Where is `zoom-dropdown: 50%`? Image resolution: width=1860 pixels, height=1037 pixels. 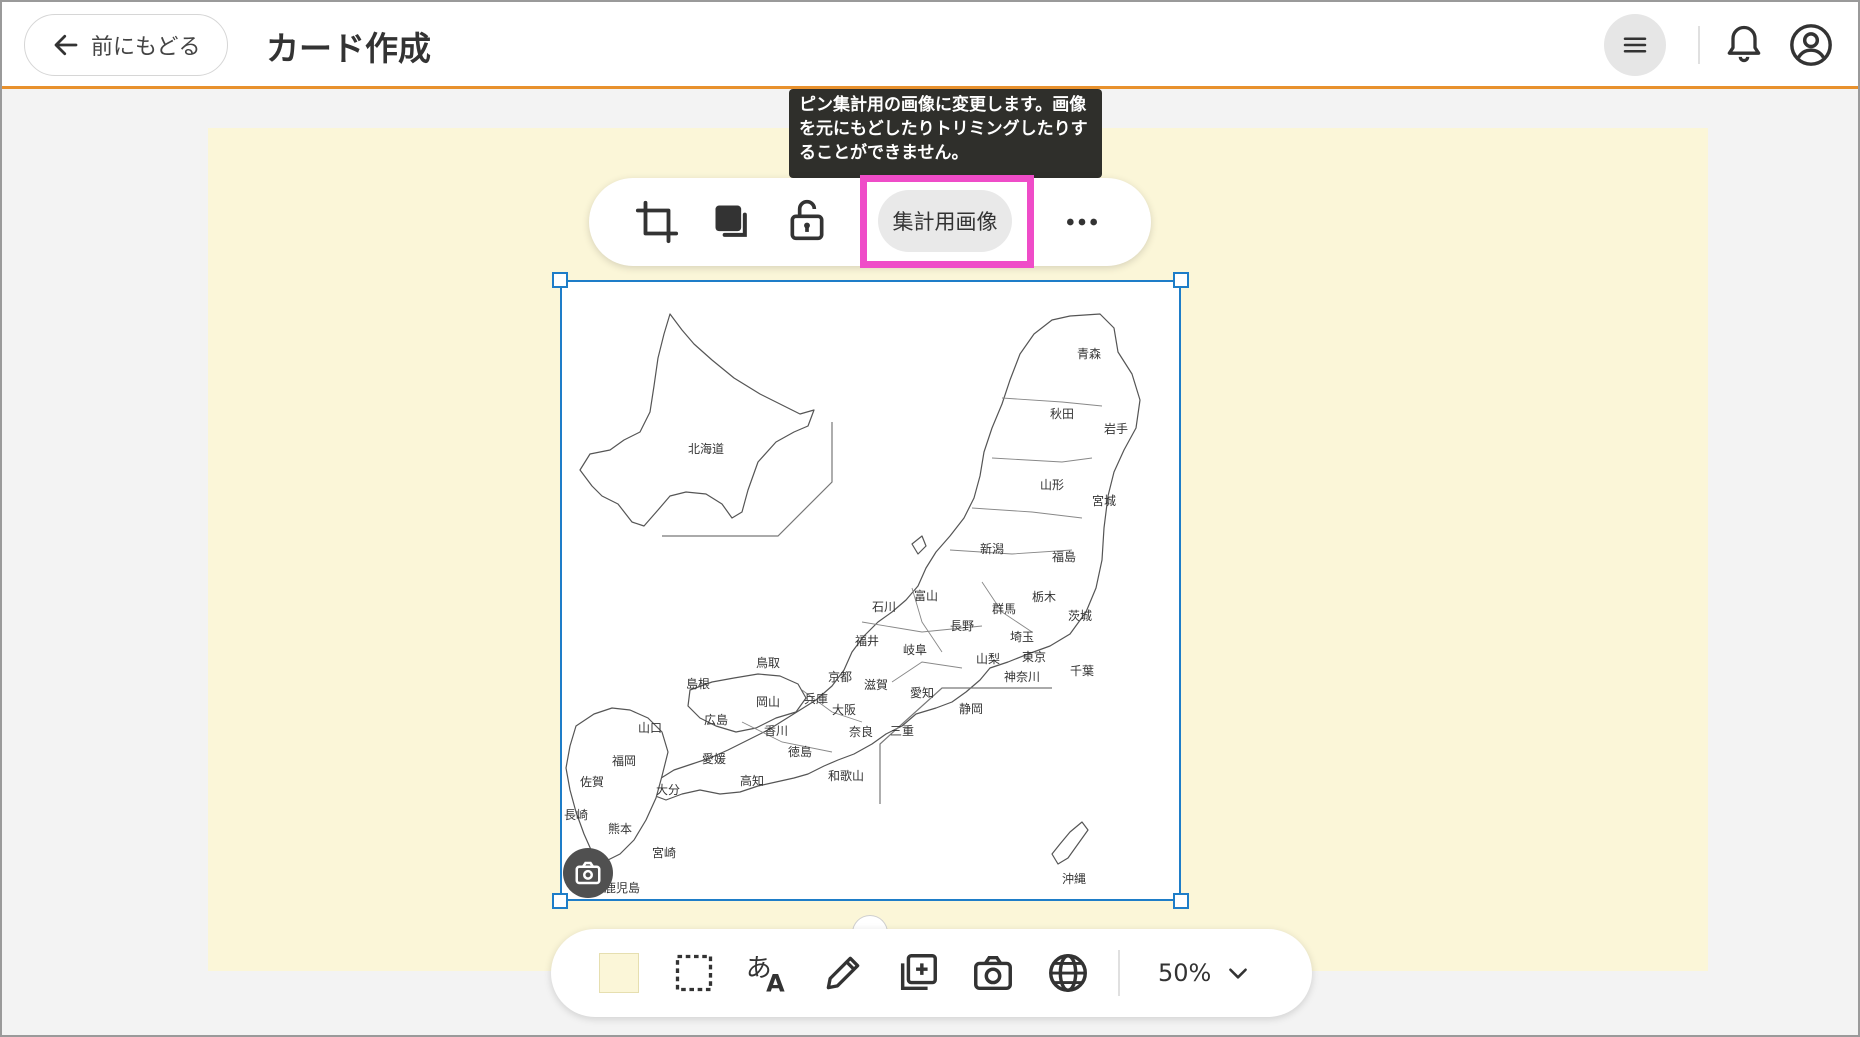 zoom-dropdown: 50% is located at coordinates (1204, 973).